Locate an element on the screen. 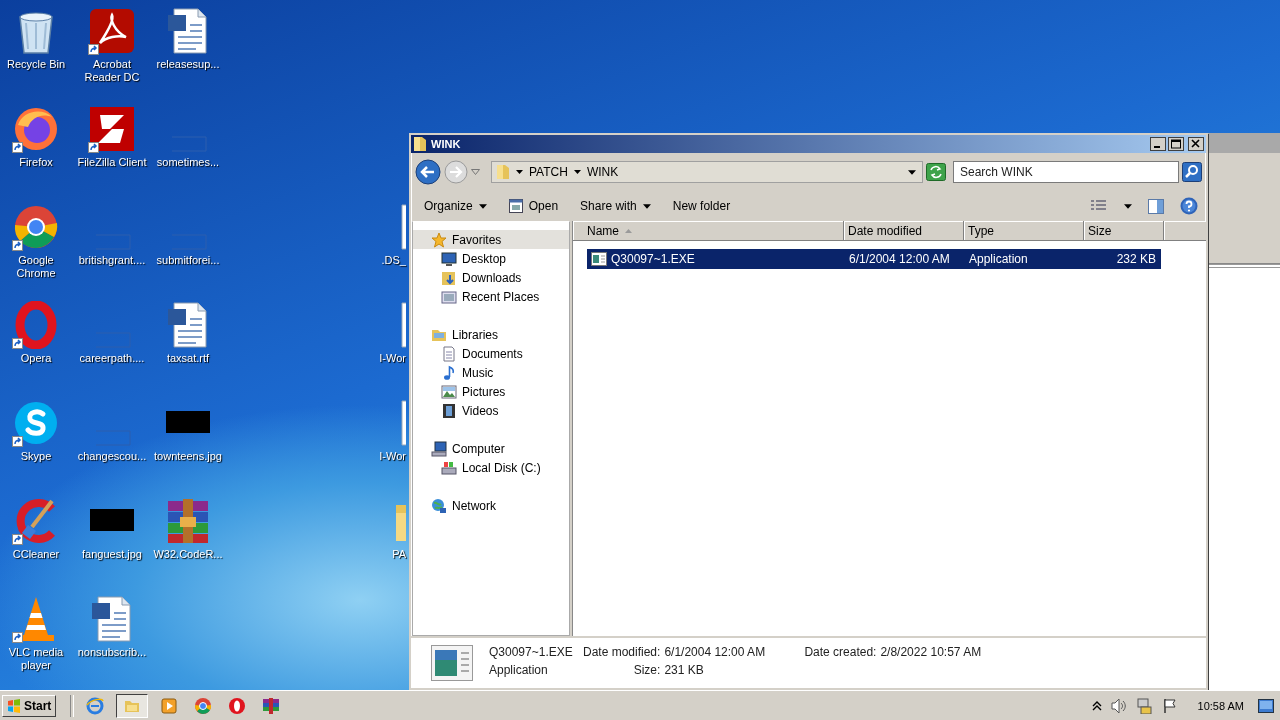  file-row: Q30097~1.EXE 6/1/2004 12:00 AM Application 232 KB is located at coordinates (874, 259).